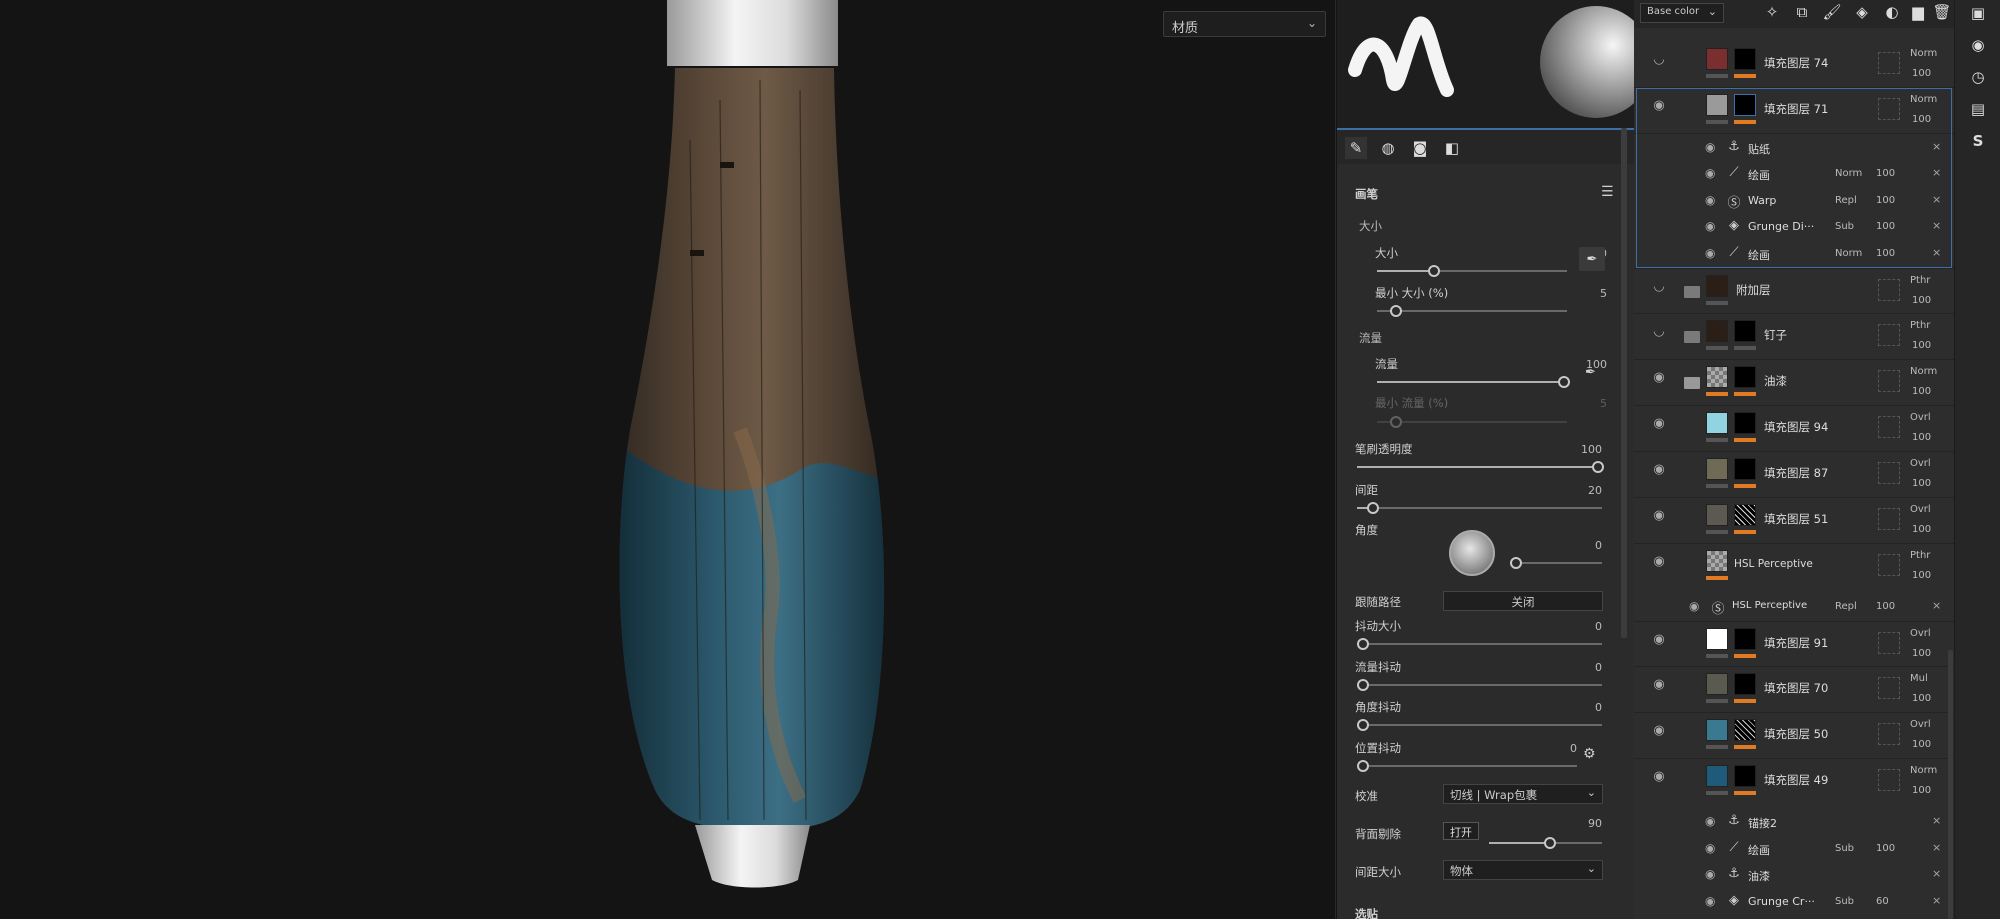  I want to click on layers-scrollbar, so click(1950, 784).